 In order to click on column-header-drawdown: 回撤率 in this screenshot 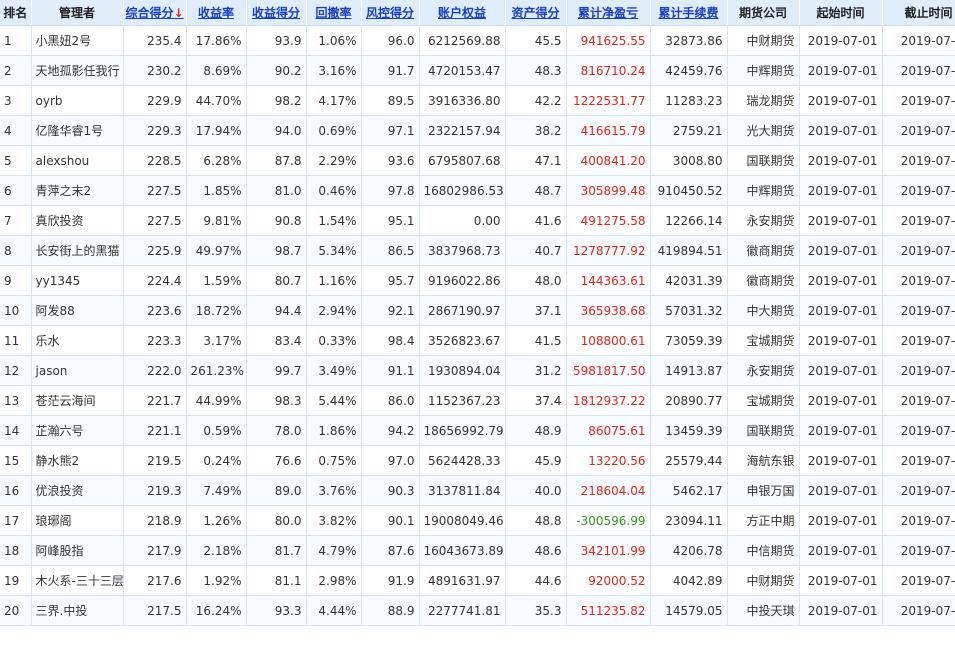, I will do `click(334, 13)`.